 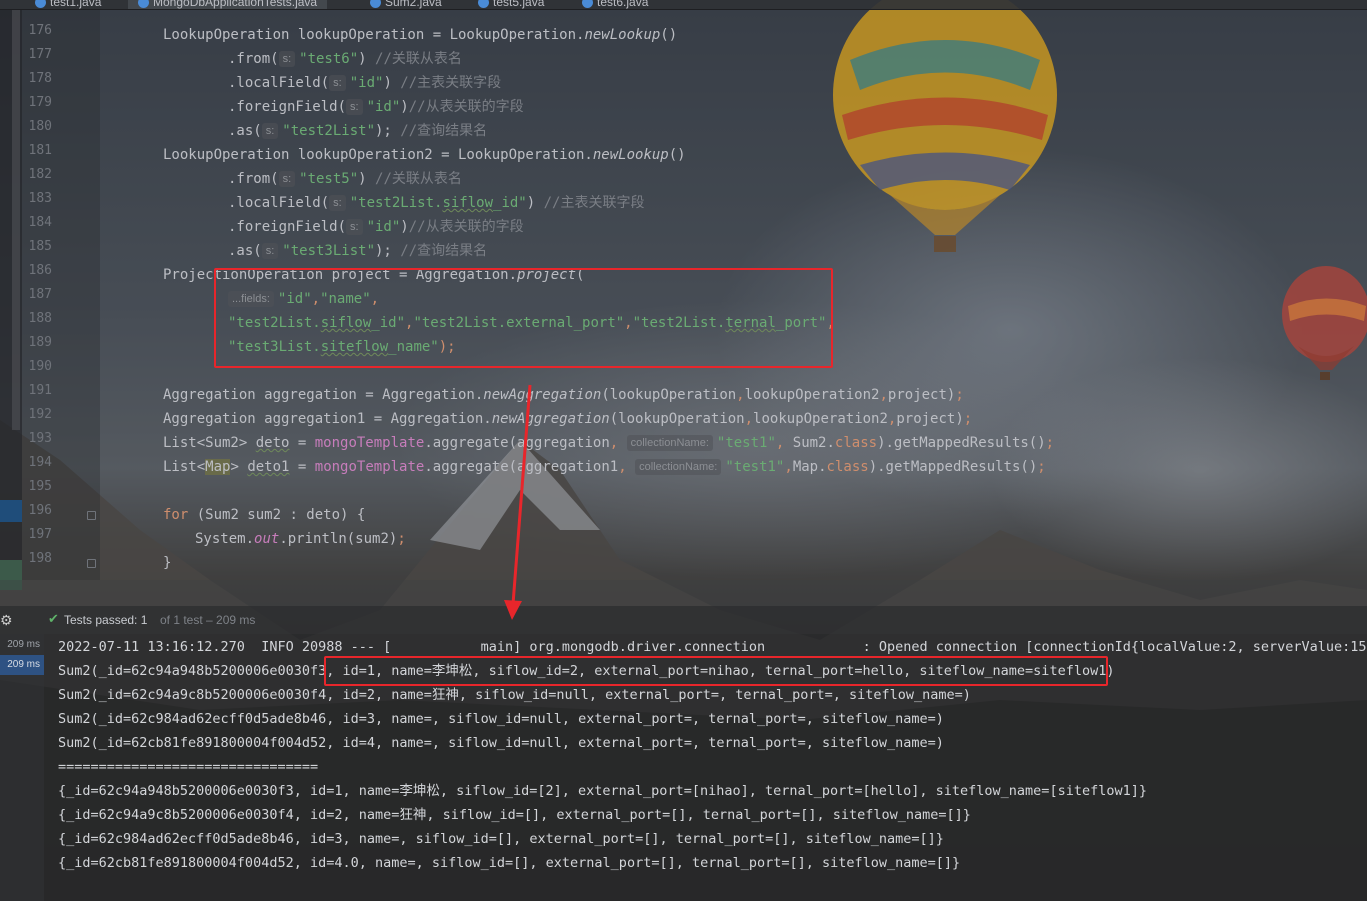 I want to click on line-number: 188, so click(x=40, y=318).